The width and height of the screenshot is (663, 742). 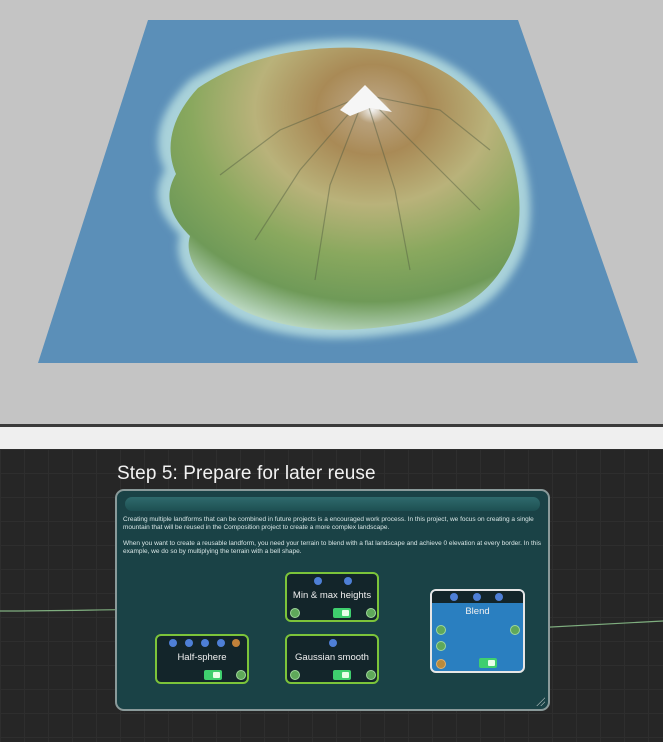 I want to click on panel-header, so click(x=332, y=504).